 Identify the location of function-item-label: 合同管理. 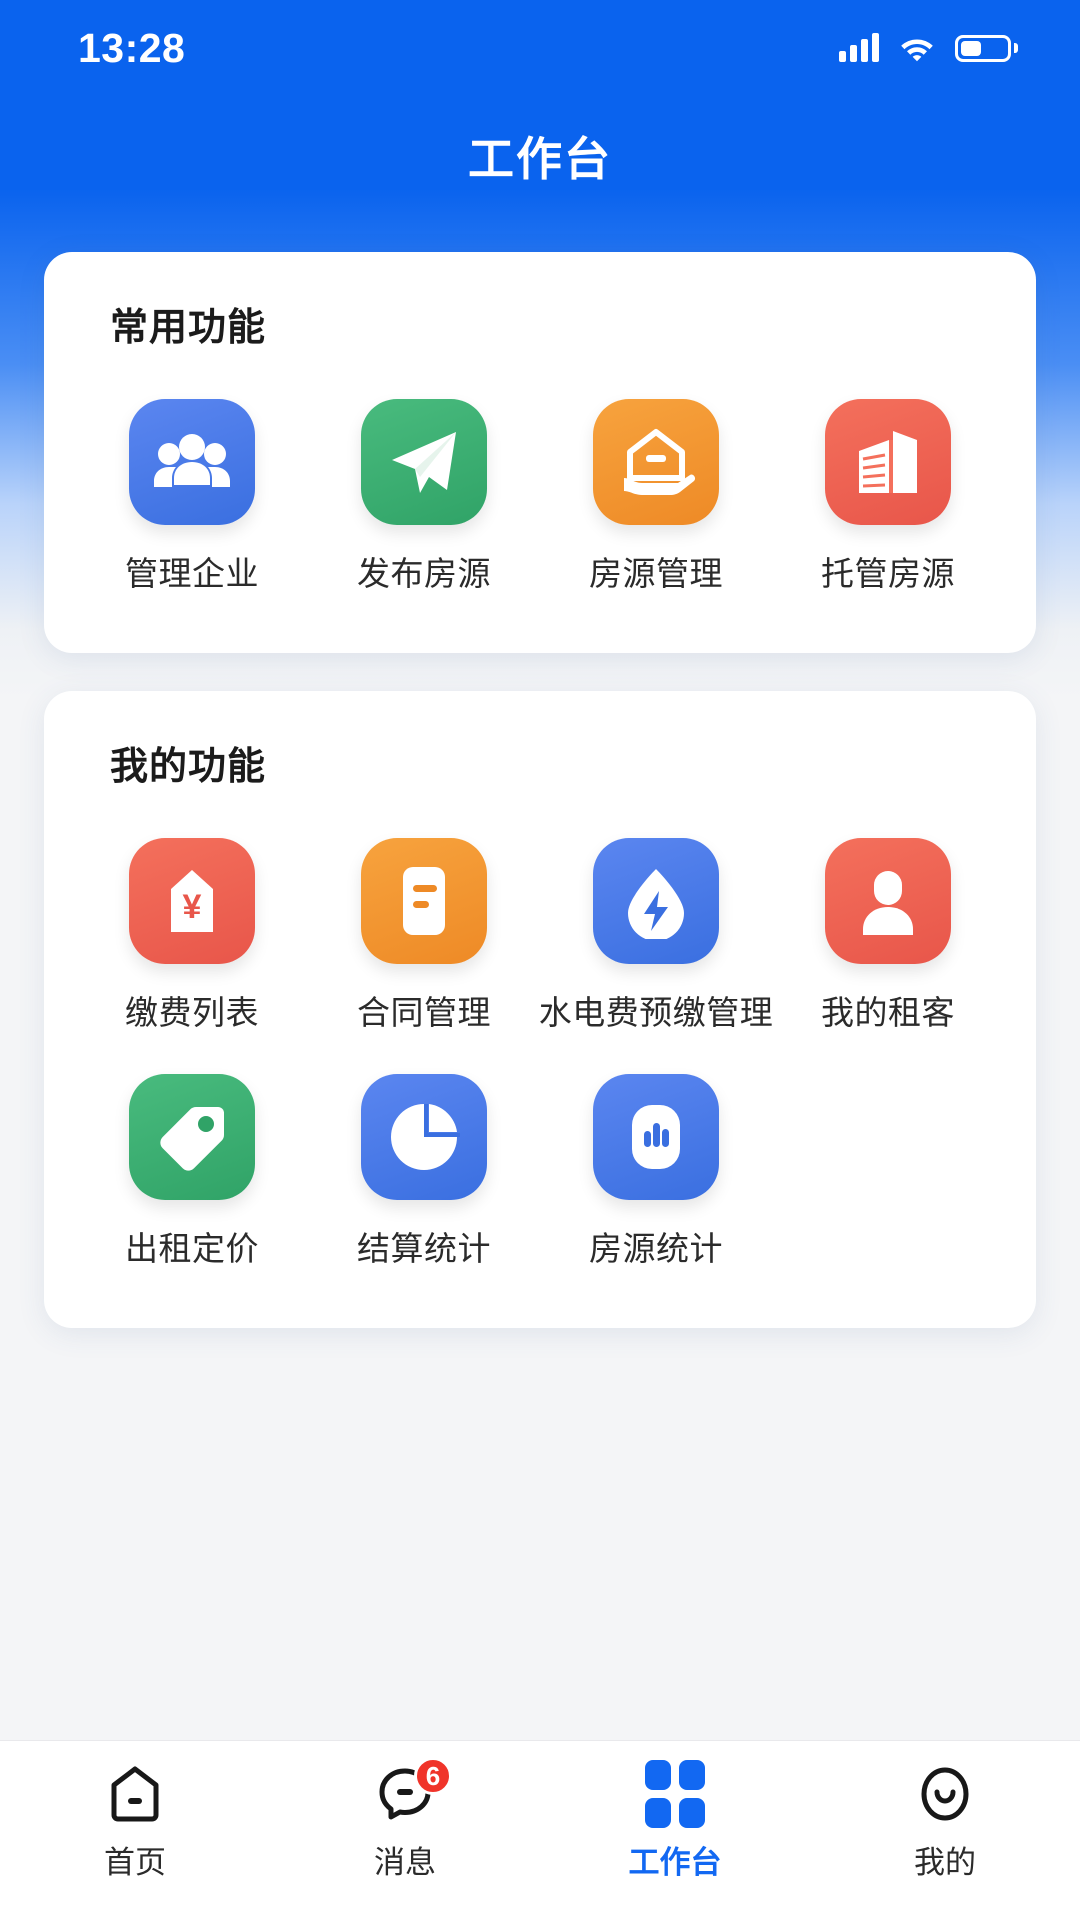
(424, 1012).